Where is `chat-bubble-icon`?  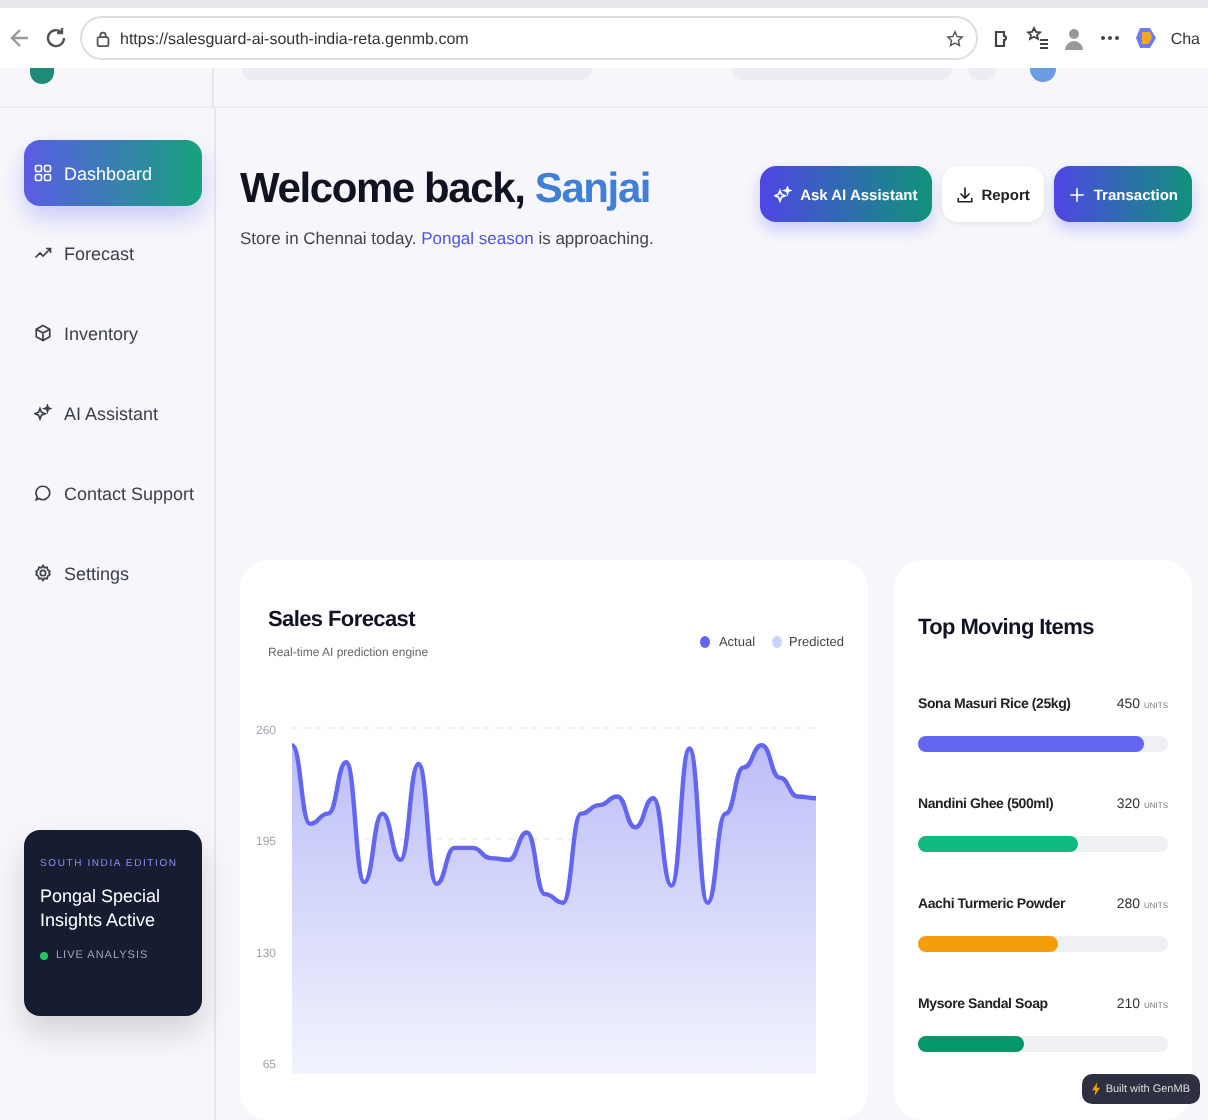
chat-bubble-icon is located at coordinates (43, 493).